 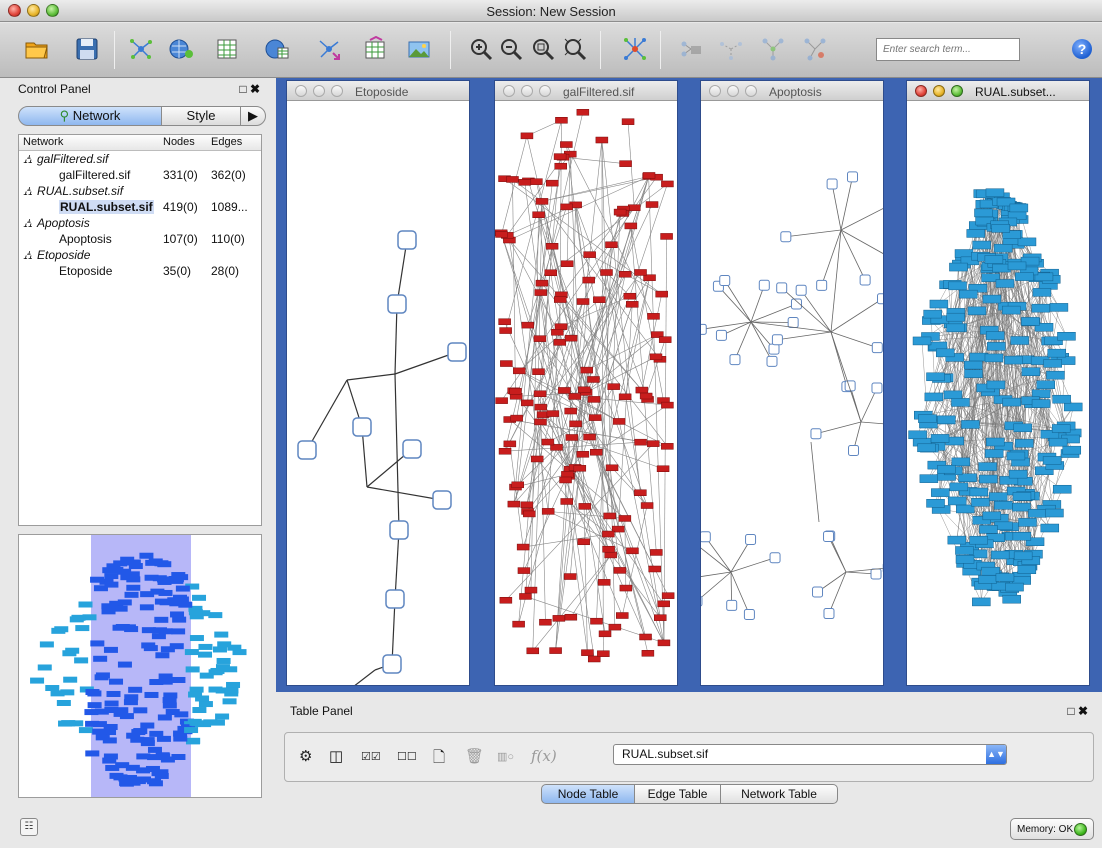 I want to click on network-collection-row: ⛼ Apoptosis, so click(x=140, y=223).